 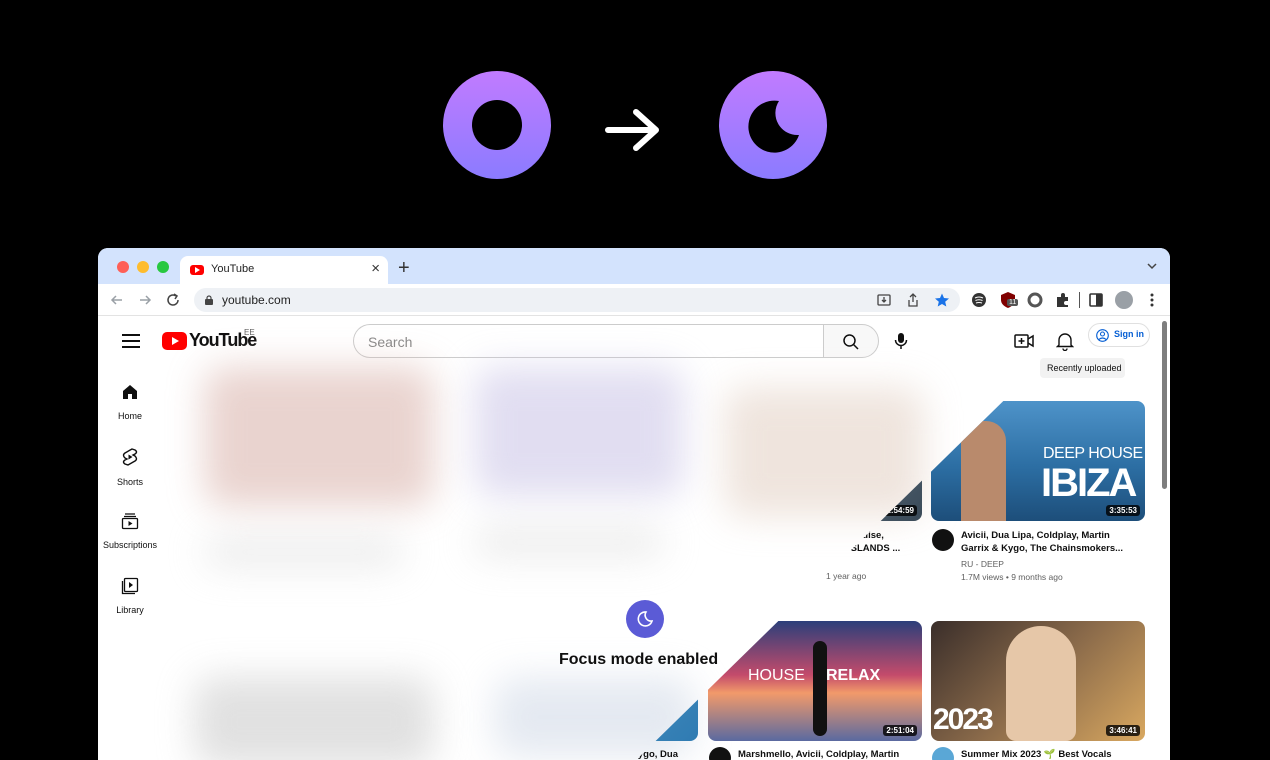 I want to click on profile-avatar, so click(x=1124, y=300).